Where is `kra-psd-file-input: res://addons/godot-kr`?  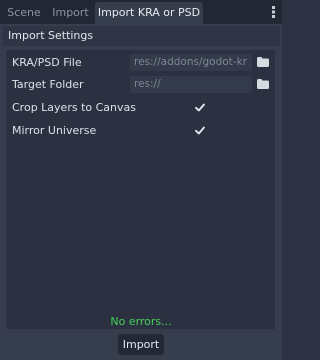
kra-psd-file-input: res://addons/godot-kr is located at coordinates (191, 62).